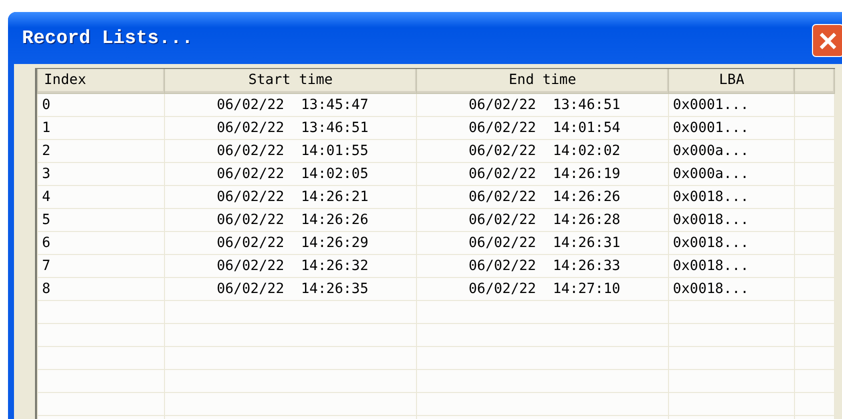 The width and height of the screenshot is (842, 419). Describe the element at coordinates (101, 196) in the screenshot. I see `table-cell: 4` at that location.